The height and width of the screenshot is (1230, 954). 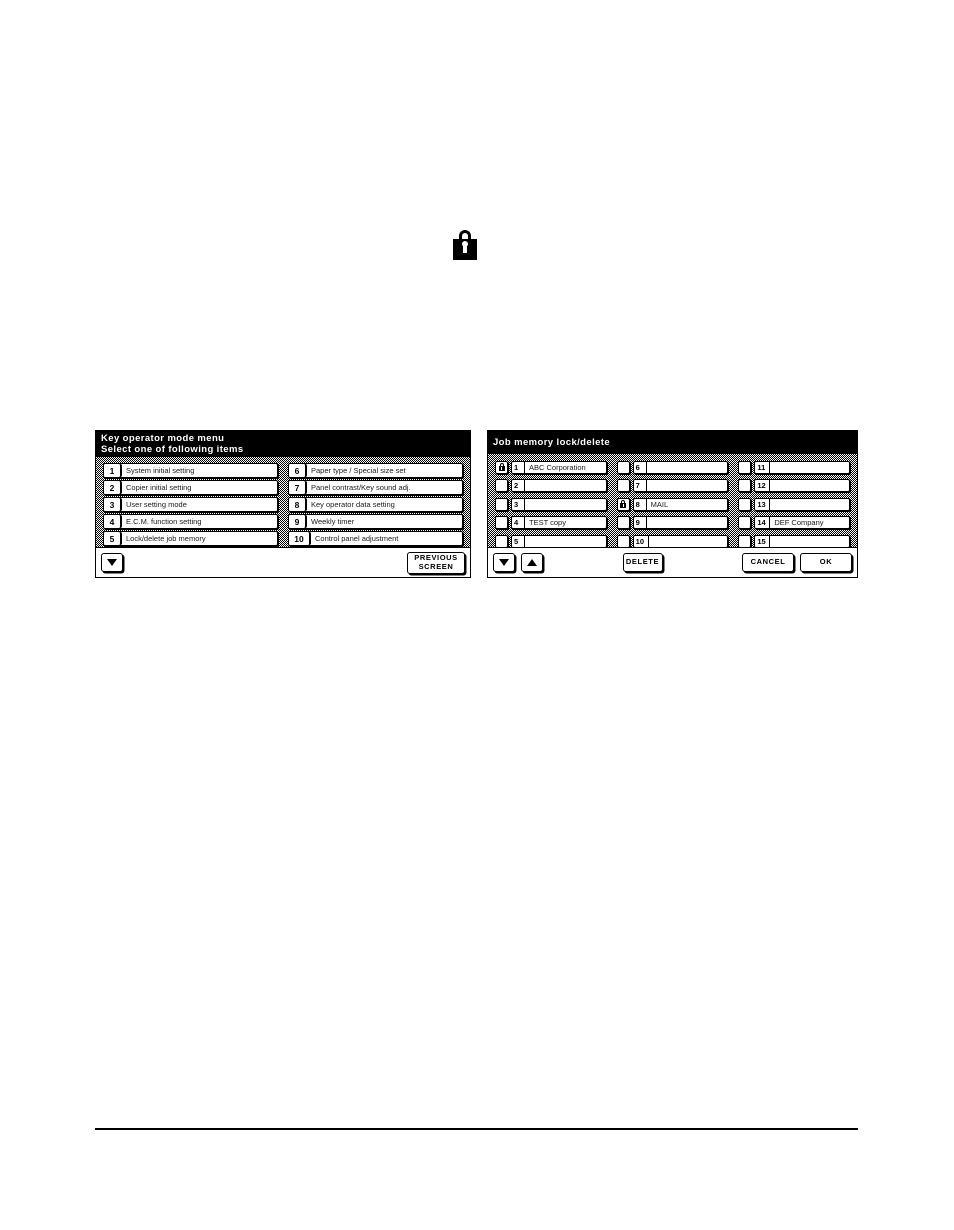 What do you see at coordinates (802, 467) in the screenshot?
I see `jobmem-entry-button: 11` at bounding box center [802, 467].